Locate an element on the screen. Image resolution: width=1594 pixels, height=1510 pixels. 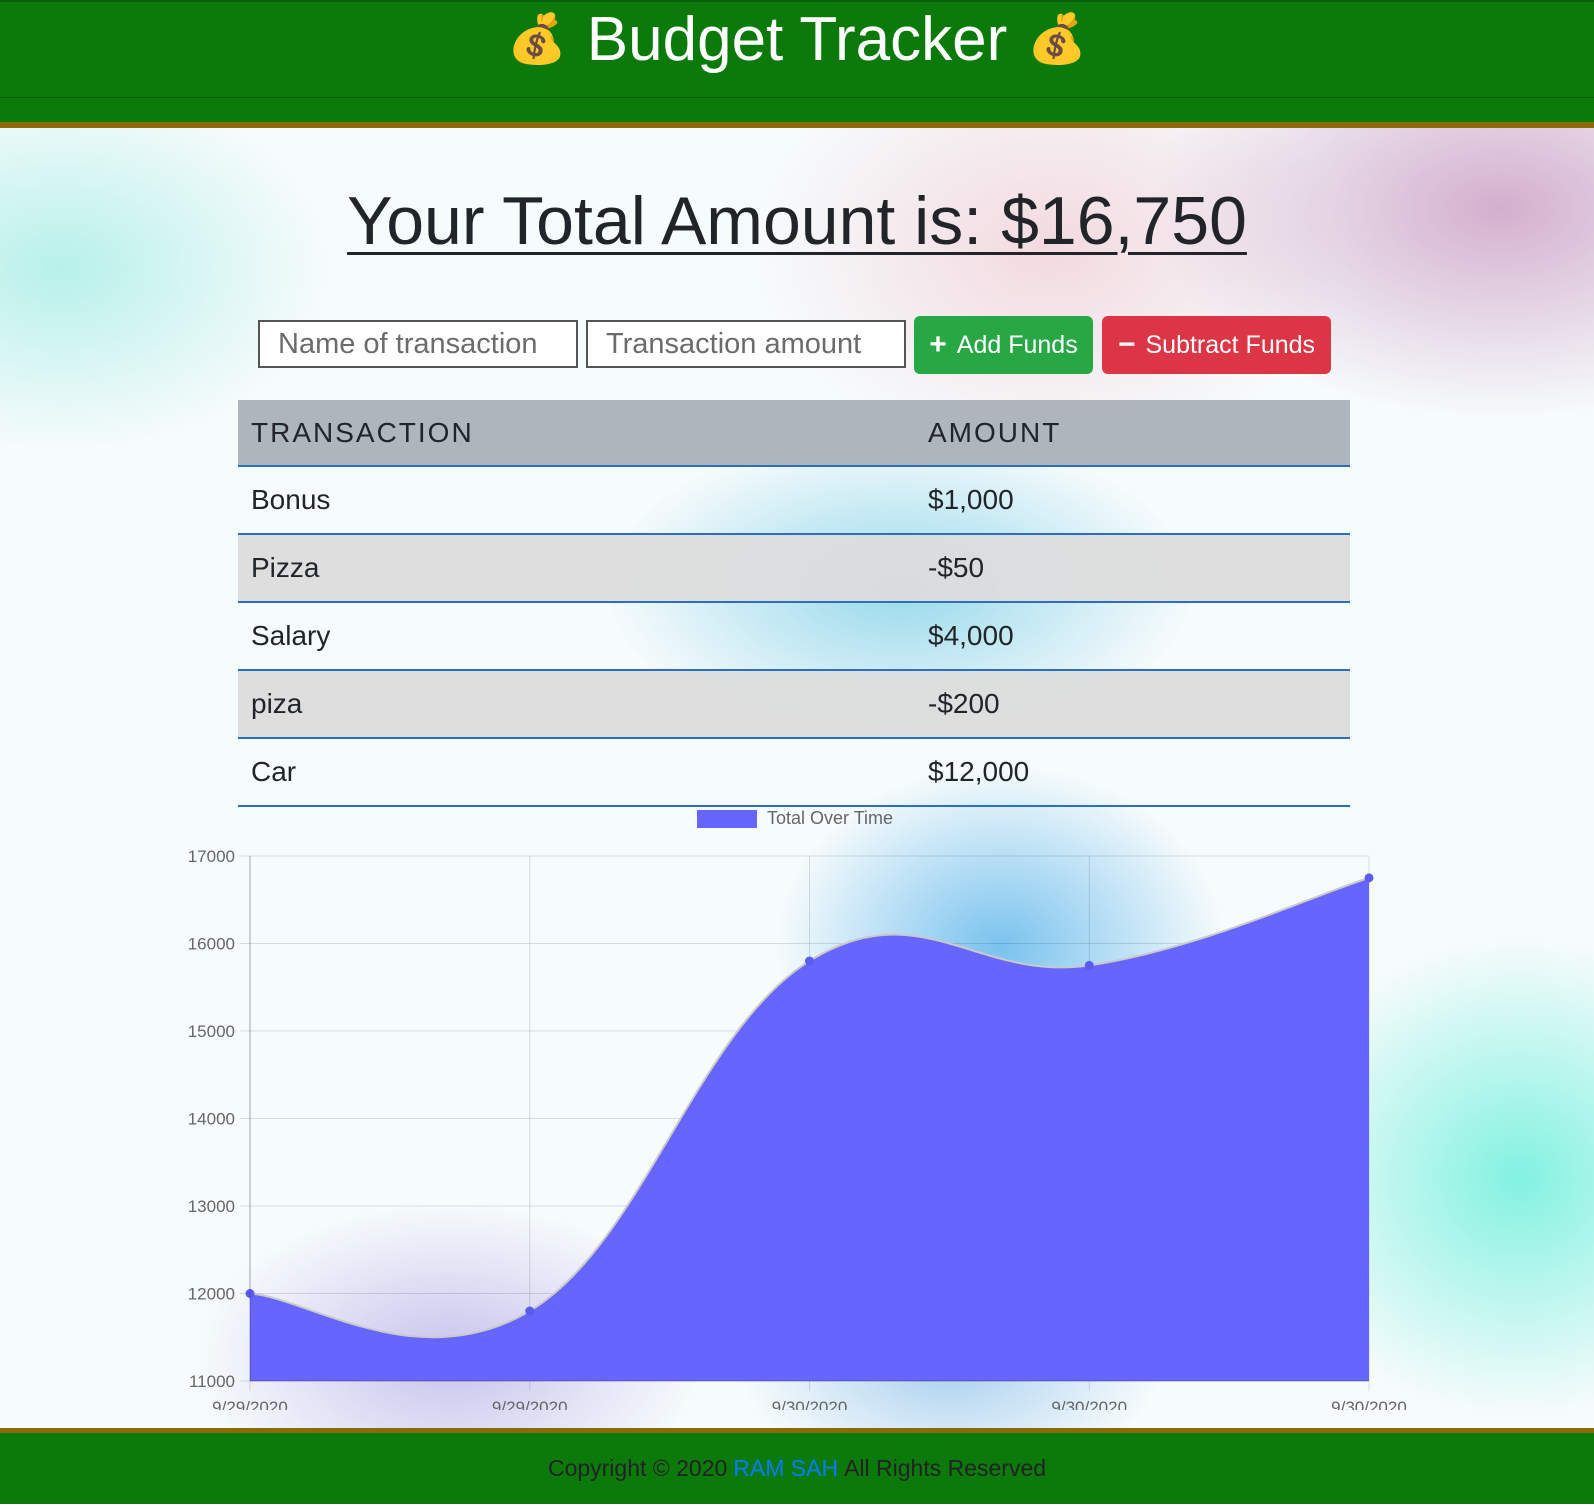
y-tick-label: 15000 is located at coordinates (211, 1031).